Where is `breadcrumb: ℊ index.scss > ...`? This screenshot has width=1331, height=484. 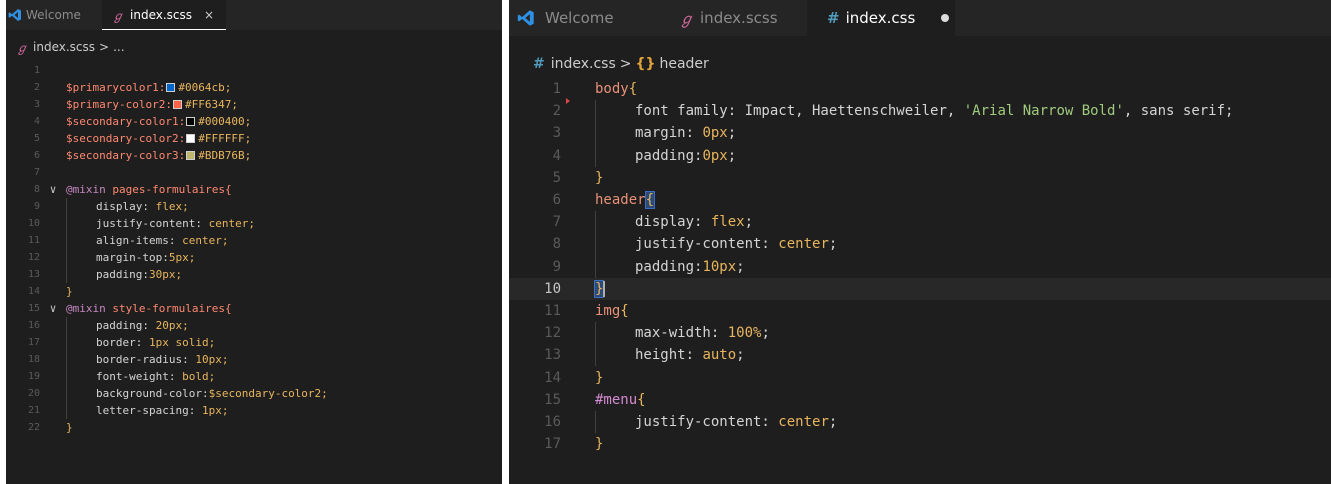
breadcrumb: ℊ index.scss > ... is located at coordinates (254, 47).